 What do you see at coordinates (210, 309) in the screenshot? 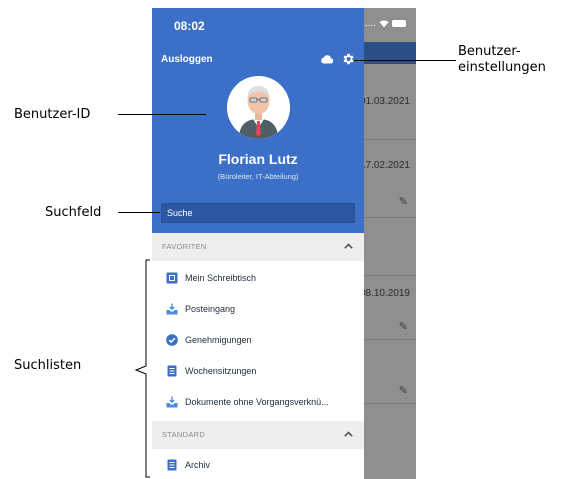
I see `sidebar-item-label: Posteingang` at bounding box center [210, 309].